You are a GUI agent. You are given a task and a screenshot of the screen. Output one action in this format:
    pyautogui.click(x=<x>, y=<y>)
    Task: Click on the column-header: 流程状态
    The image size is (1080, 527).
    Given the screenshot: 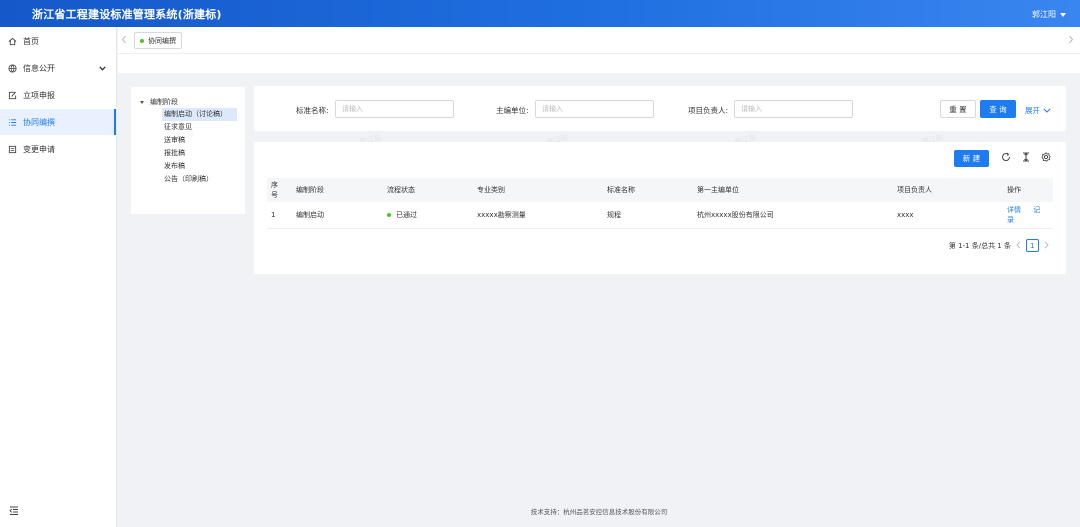 What is the action you would take?
    pyautogui.click(x=401, y=190)
    